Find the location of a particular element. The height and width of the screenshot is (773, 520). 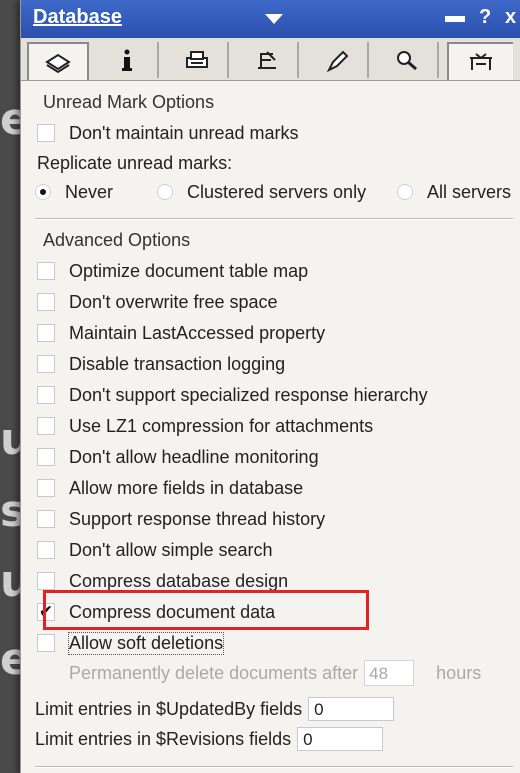

option-dont-maintain-unread: Don't maintain unread marks is located at coordinates (168, 133).